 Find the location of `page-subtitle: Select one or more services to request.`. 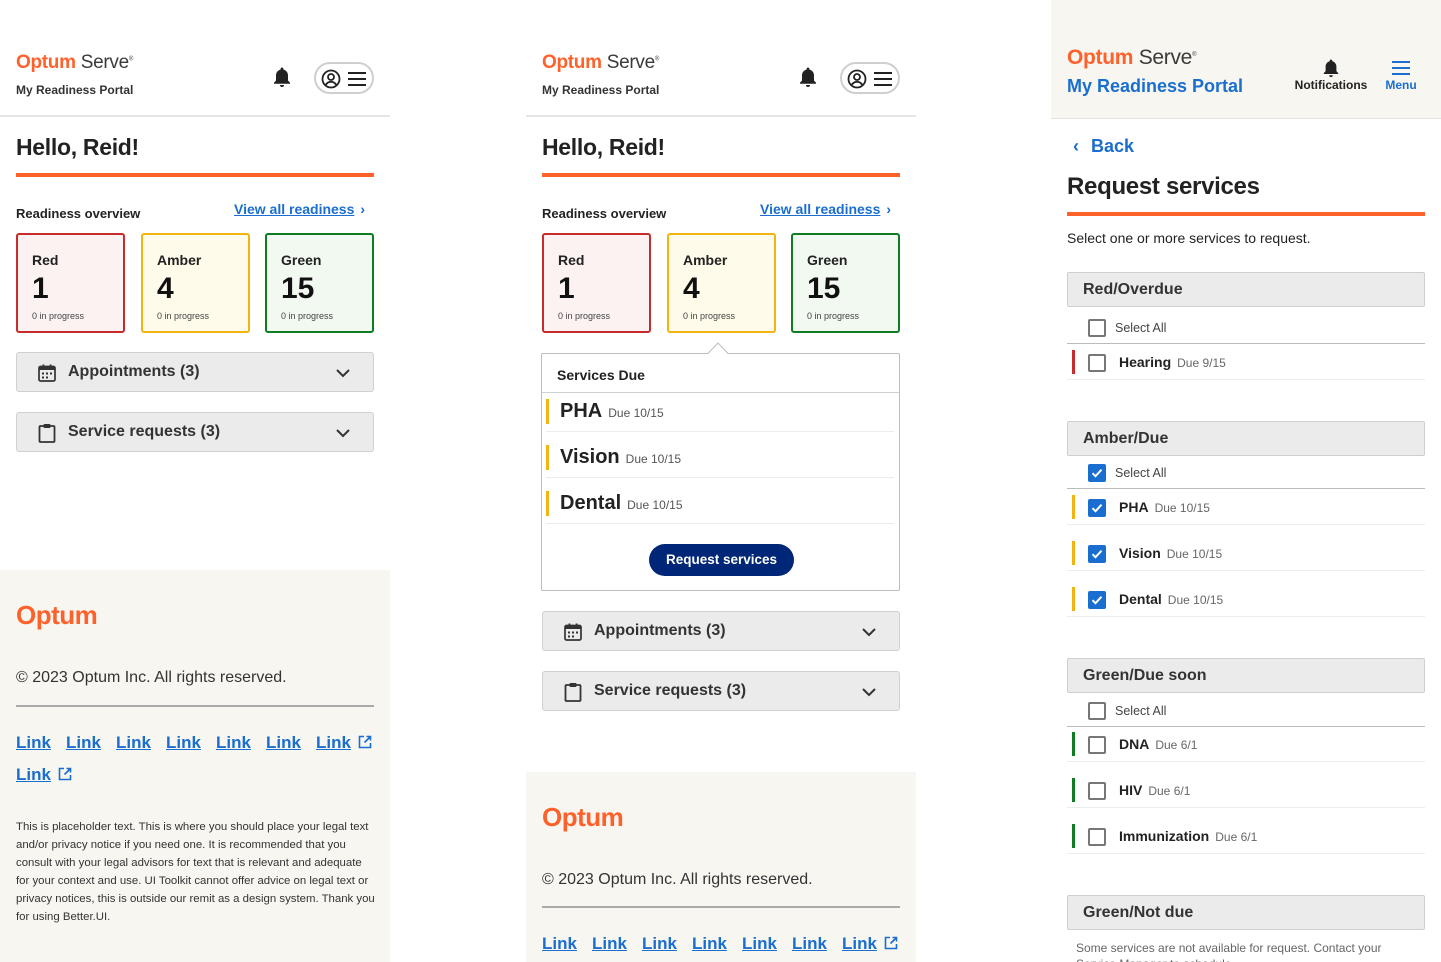

page-subtitle: Select one or more services to request. is located at coordinates (1189, 238).